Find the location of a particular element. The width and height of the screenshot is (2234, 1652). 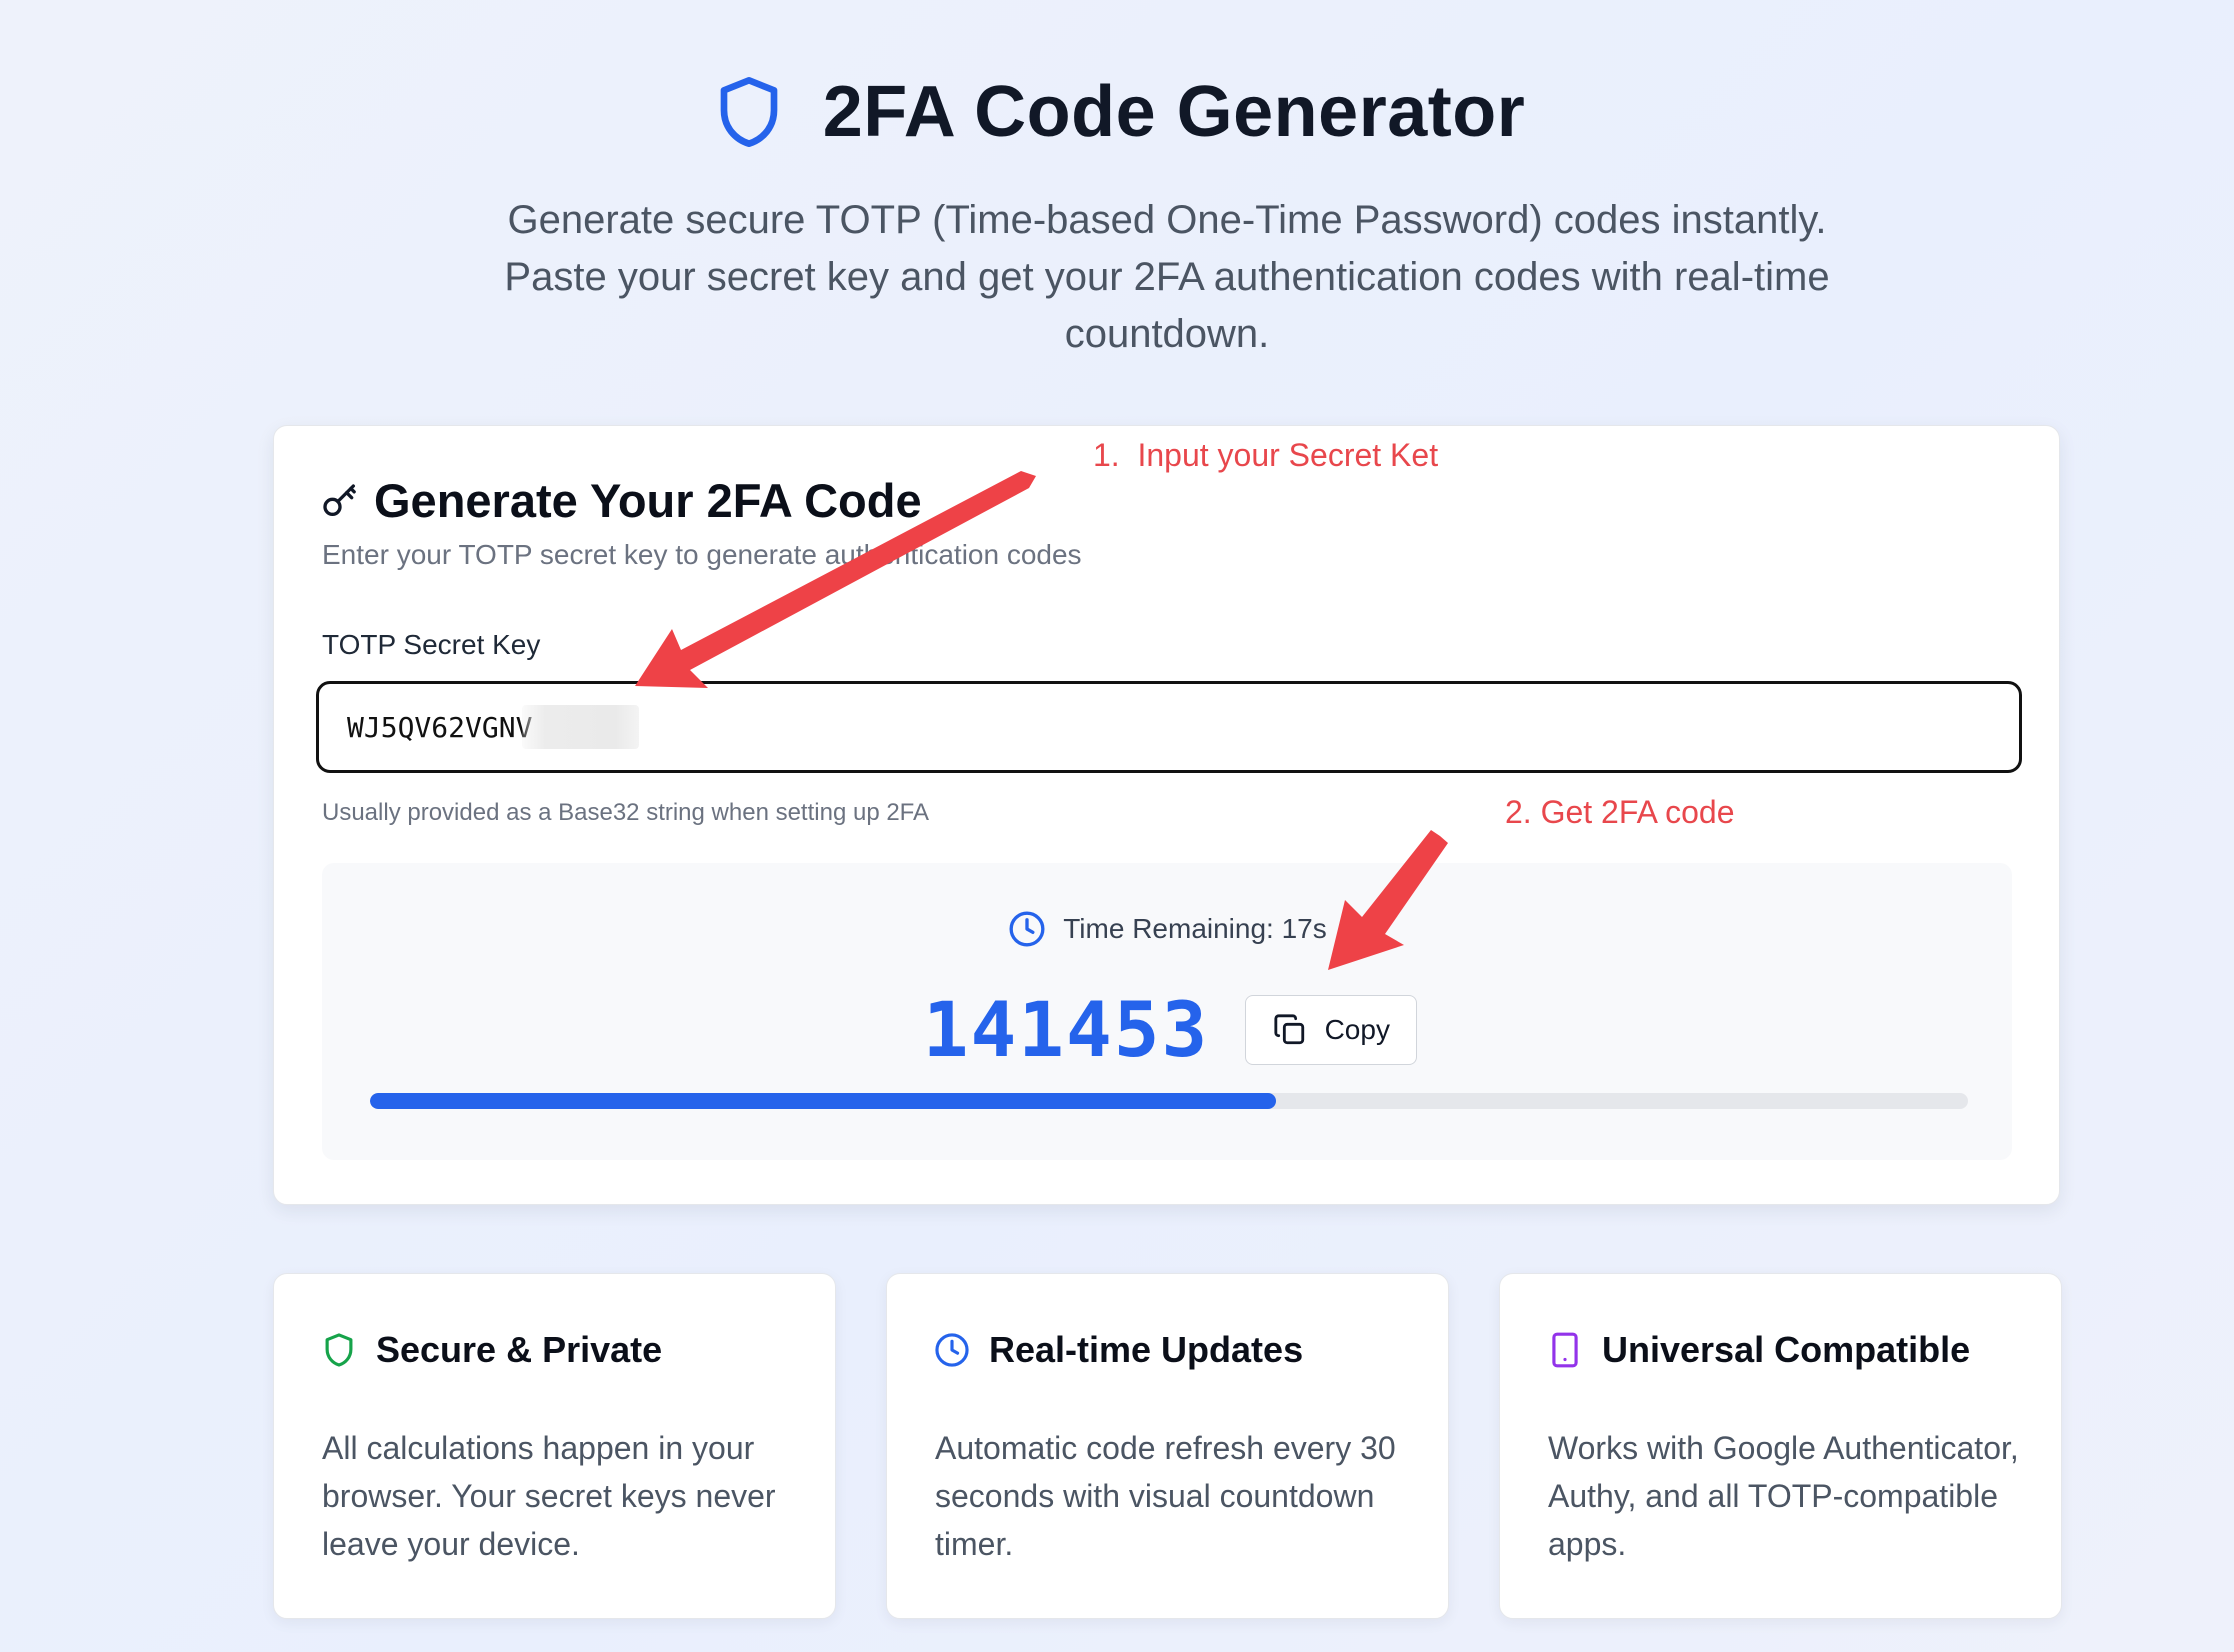

feature-header: Secure & Private is located at coordinates (491, 1350).